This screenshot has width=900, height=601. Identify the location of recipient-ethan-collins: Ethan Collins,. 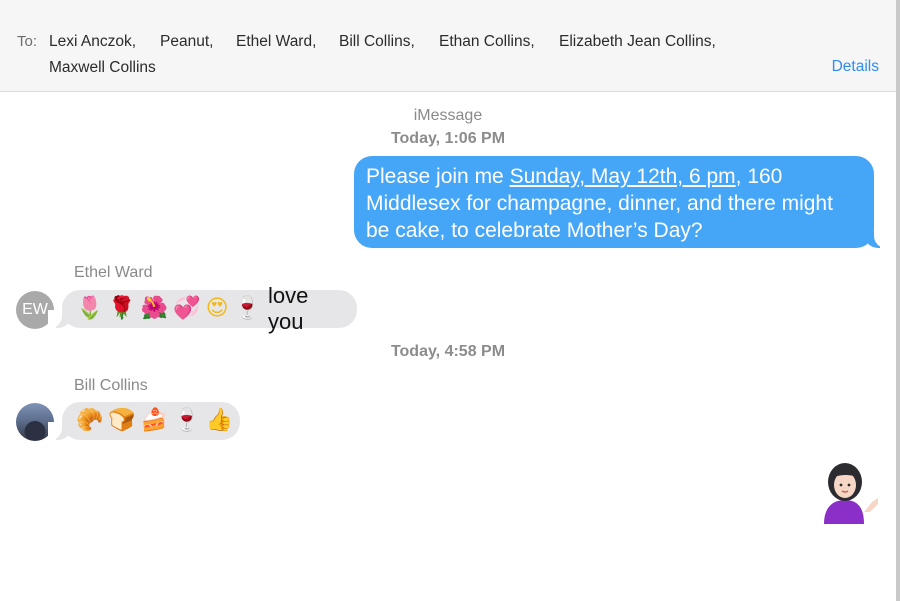
(487, 42).